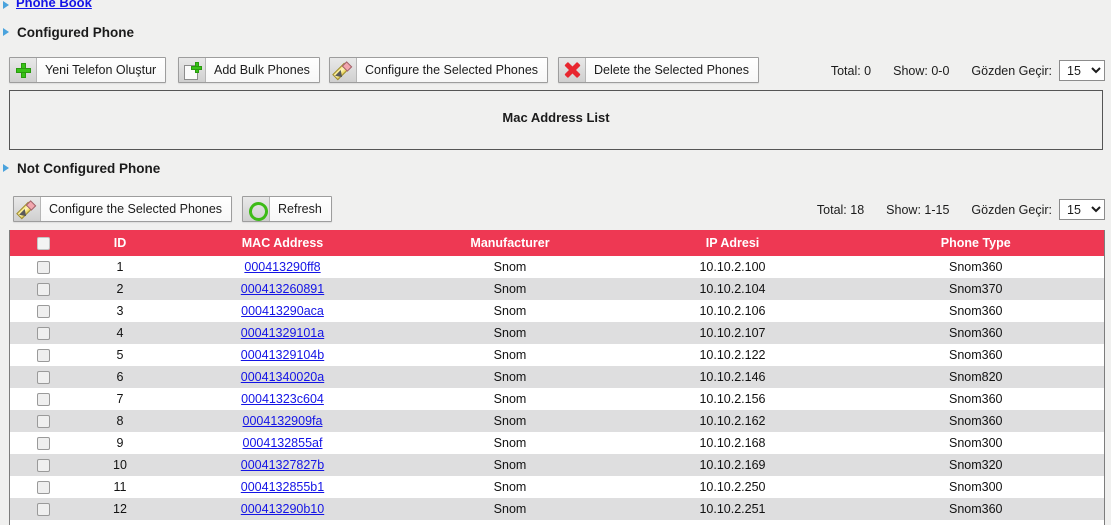  Describe the element at coordinates (282, 377) in the screenshot. I see `mac-address-link: 00041340020a` at that location.